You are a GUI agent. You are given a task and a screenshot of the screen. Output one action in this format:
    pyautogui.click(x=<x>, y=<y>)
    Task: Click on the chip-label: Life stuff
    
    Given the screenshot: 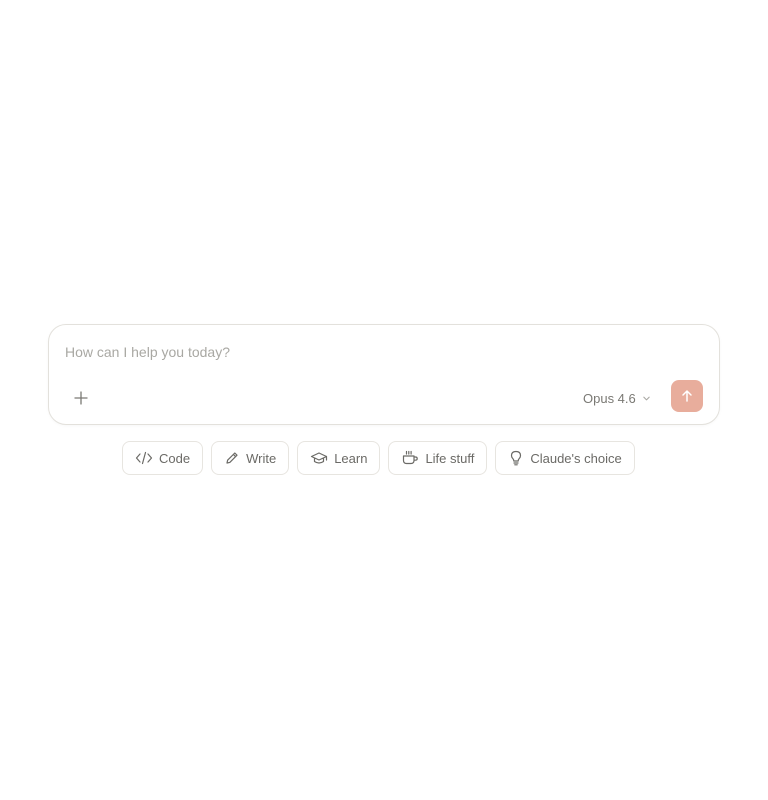 What is the action you would take?
    pyautogui.click(x=450, y=458)
    